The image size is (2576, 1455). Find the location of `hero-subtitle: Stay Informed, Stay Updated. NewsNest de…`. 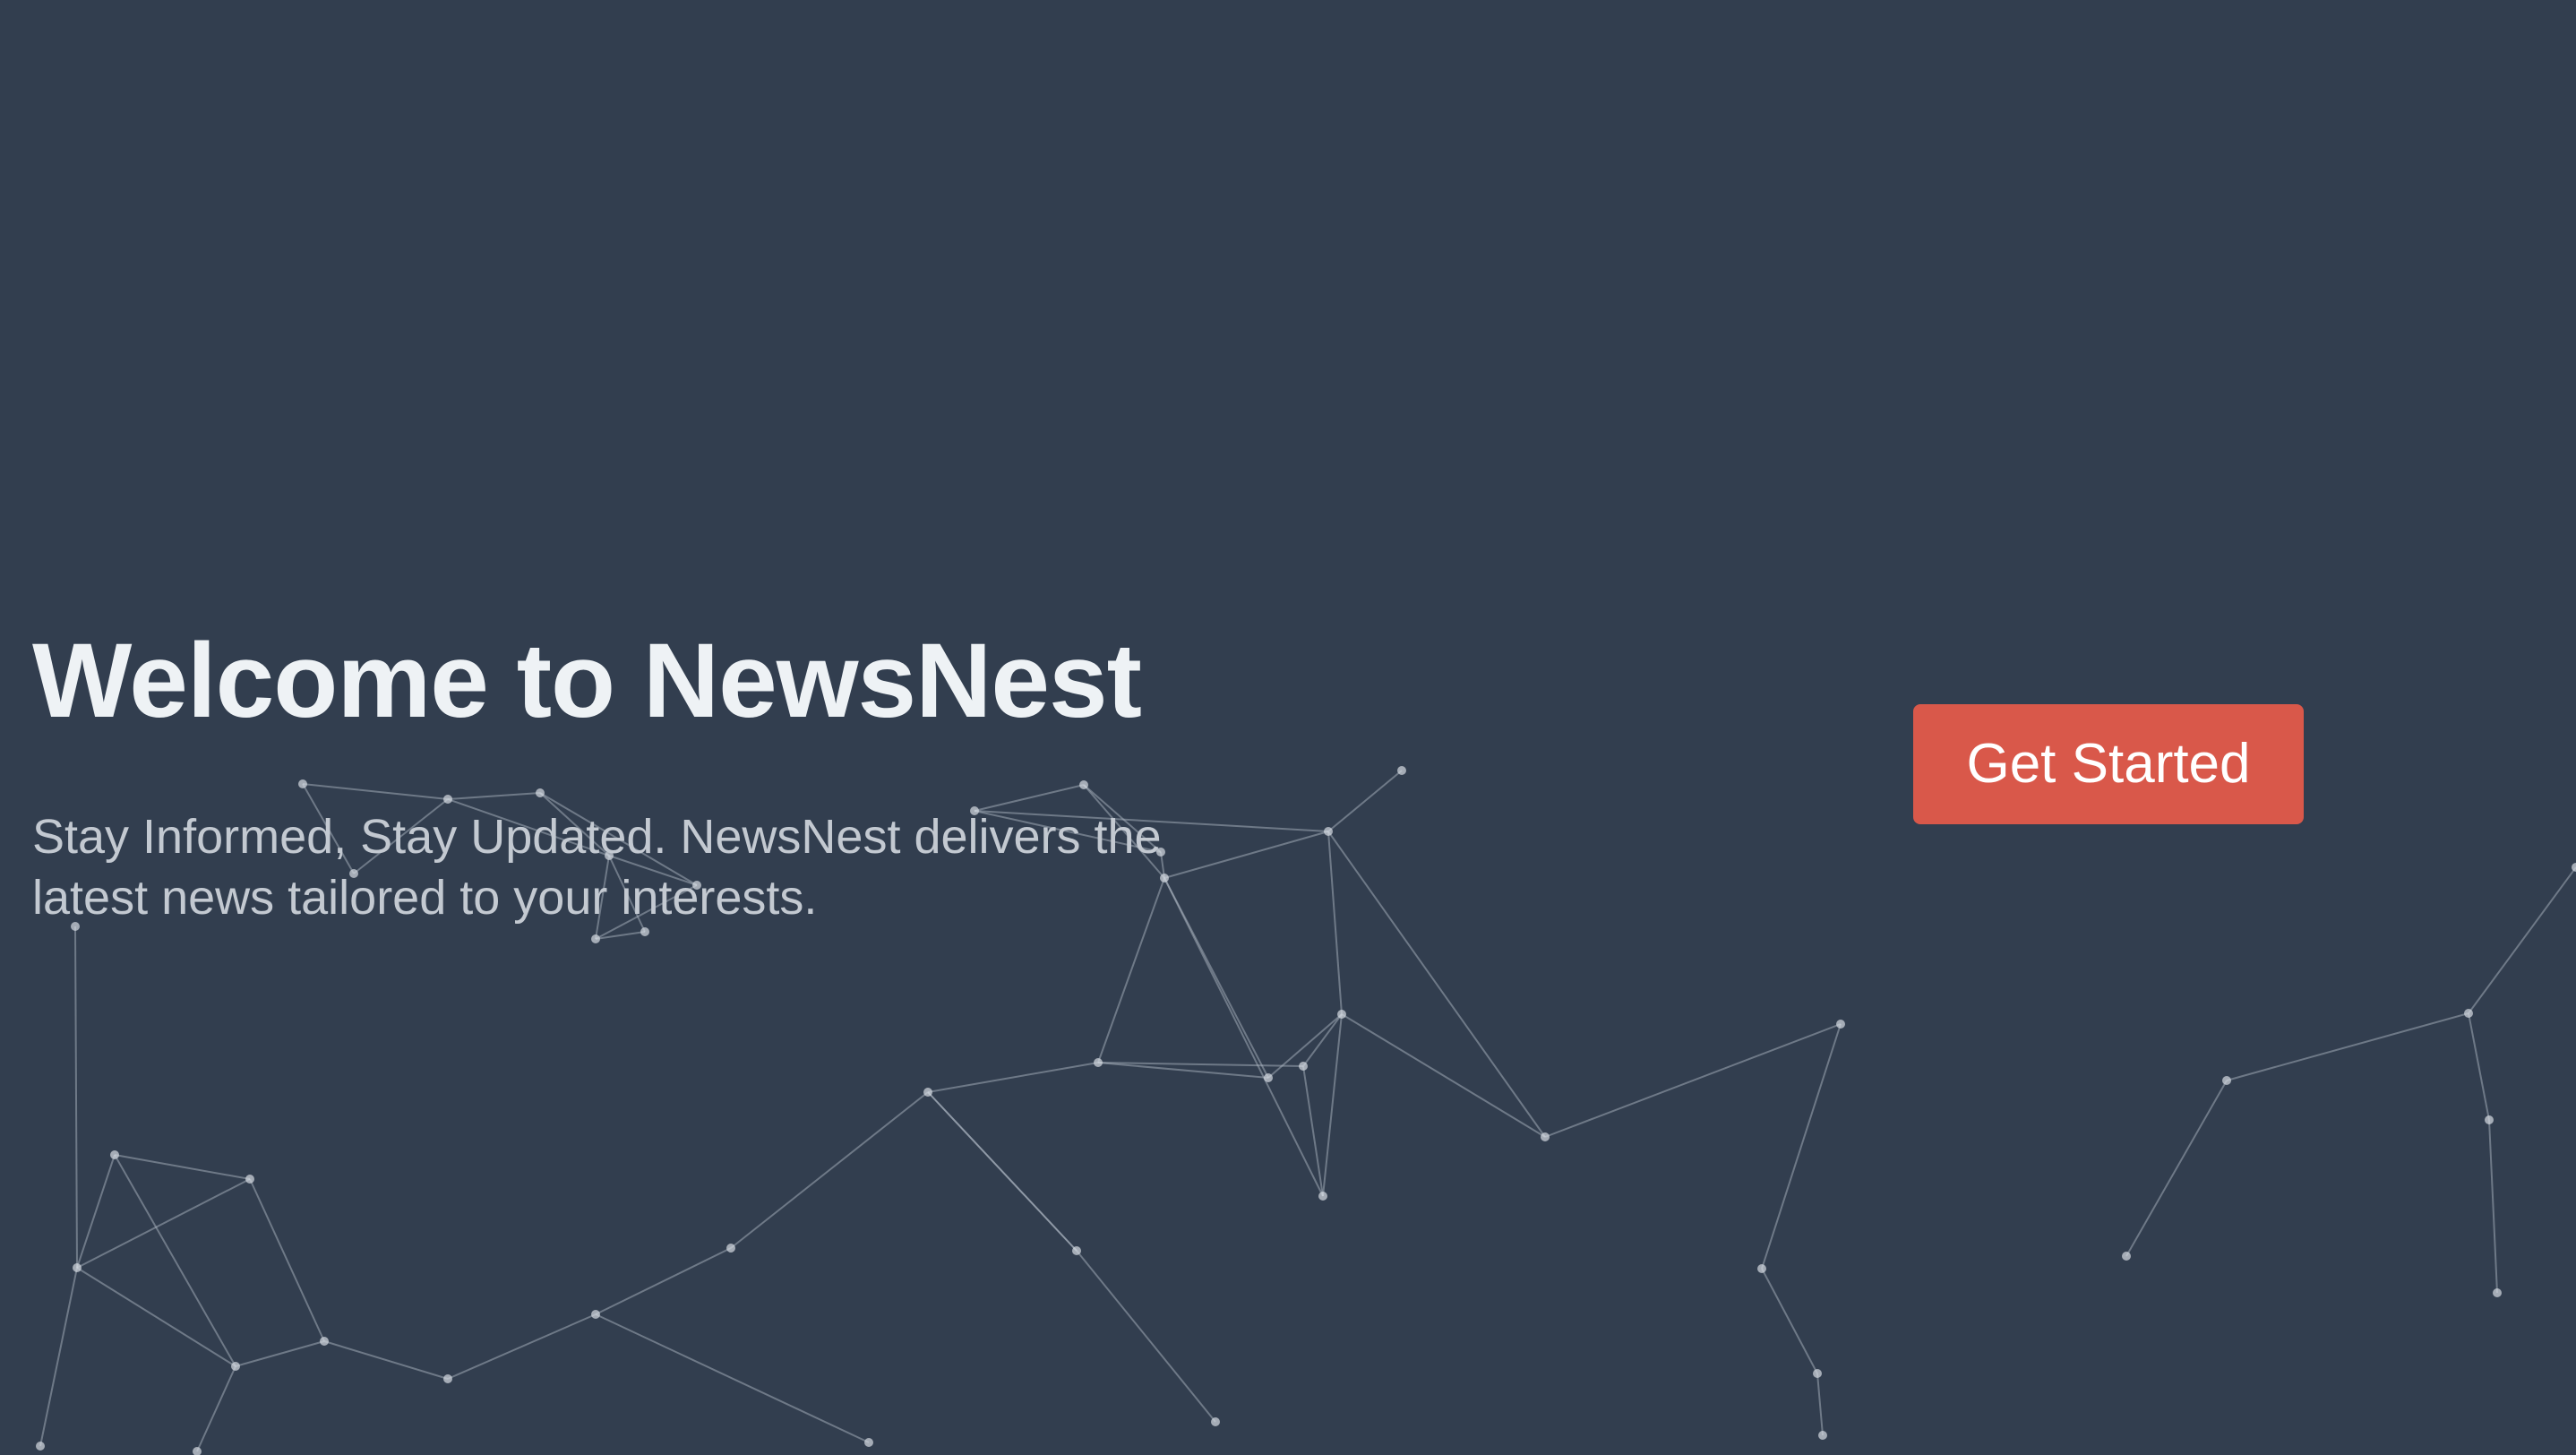

hero-subtitle: Stay Informed, Stay Updated. NewsNest de… is located at coordinates (597, 867).